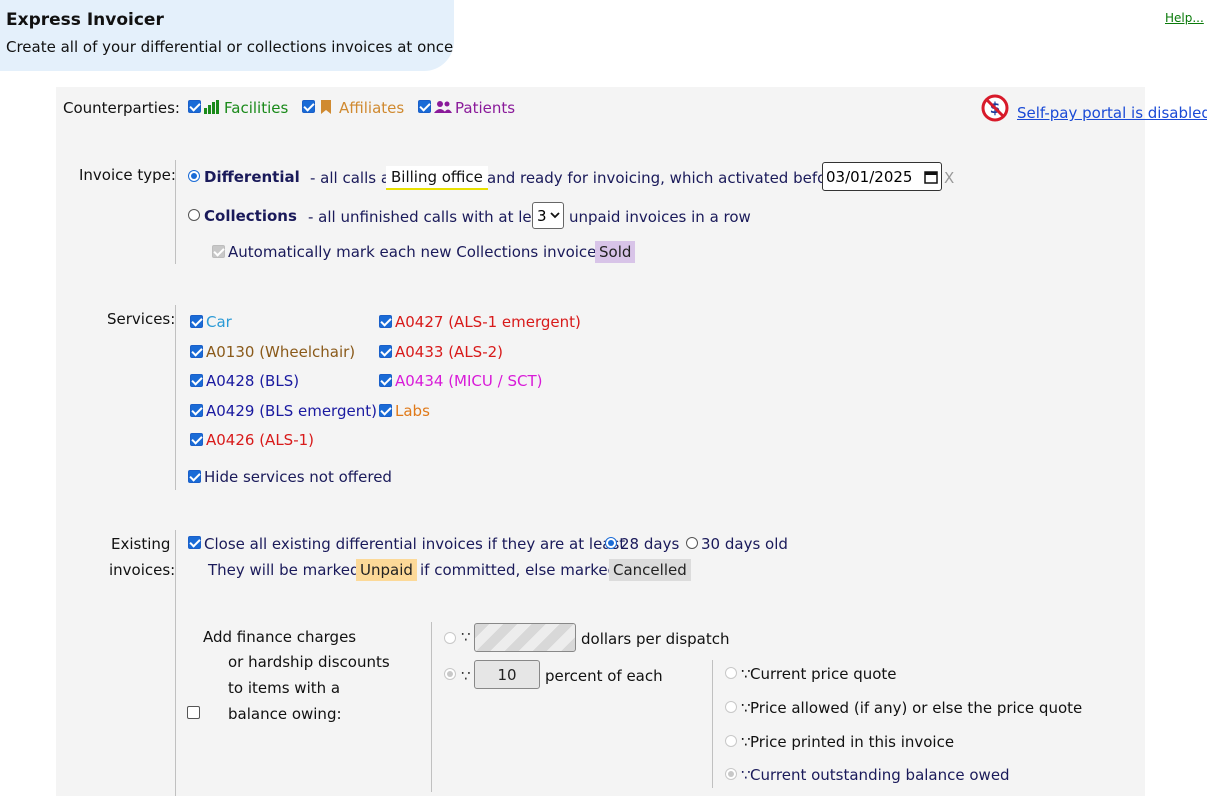 Image resolution: width=1207 pixels, height=796 pixels. What do you see at coordinates (194, 476) in the screenshot?
I see `hide-services-checkbox` at bounding box center [194, 476].